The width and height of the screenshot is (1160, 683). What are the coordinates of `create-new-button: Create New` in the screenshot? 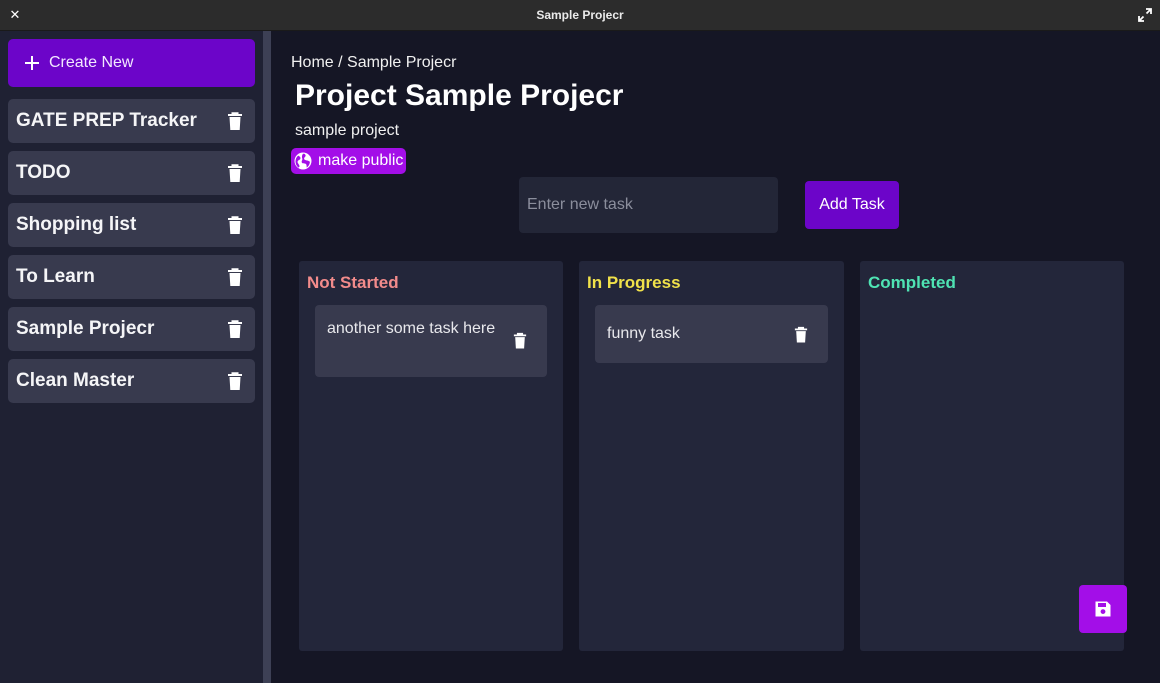 It's located at (131, 63).